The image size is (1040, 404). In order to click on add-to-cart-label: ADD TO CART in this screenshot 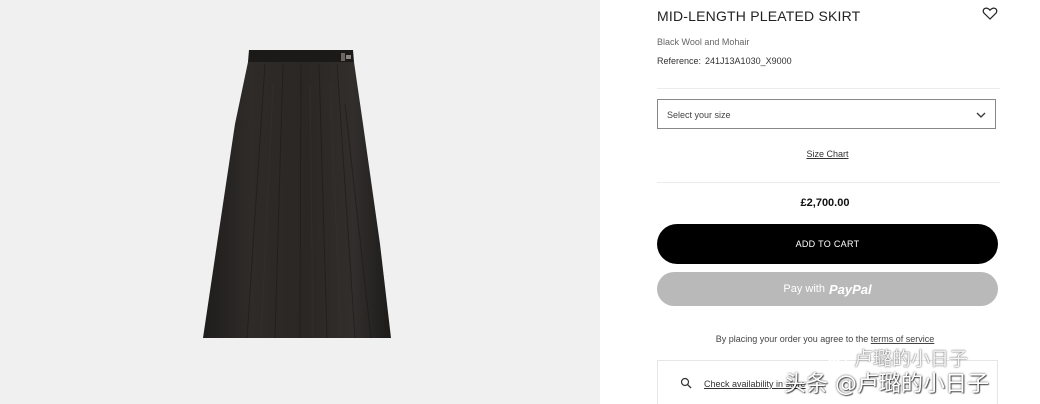, I will do `click(827, 244)`.